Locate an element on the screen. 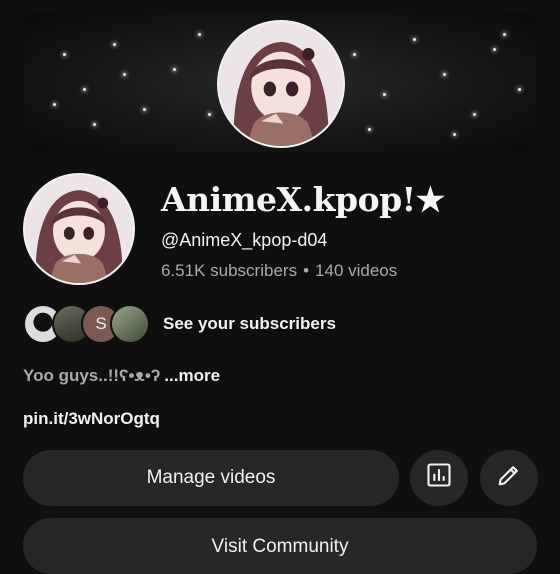 The width and height of the screenshot is (560, 574). channel-description: Yoo guys..!!ʕ•ᴥ•ʔ ...more is located at coordinates (121, 376).